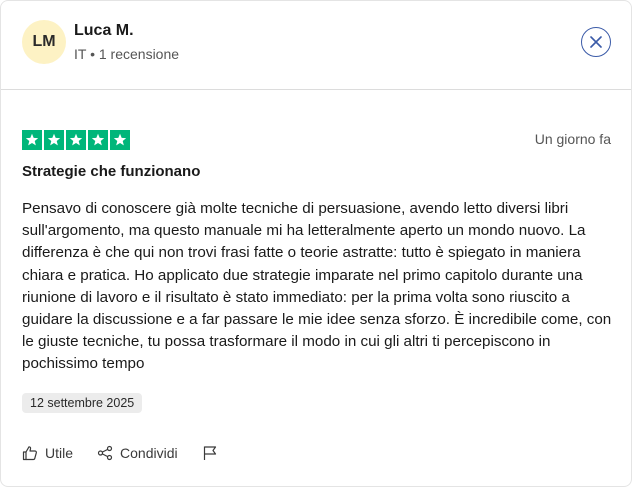 The width and height of the screenshot is (632, 487). I want to click on star-rating, so click(76, 140).